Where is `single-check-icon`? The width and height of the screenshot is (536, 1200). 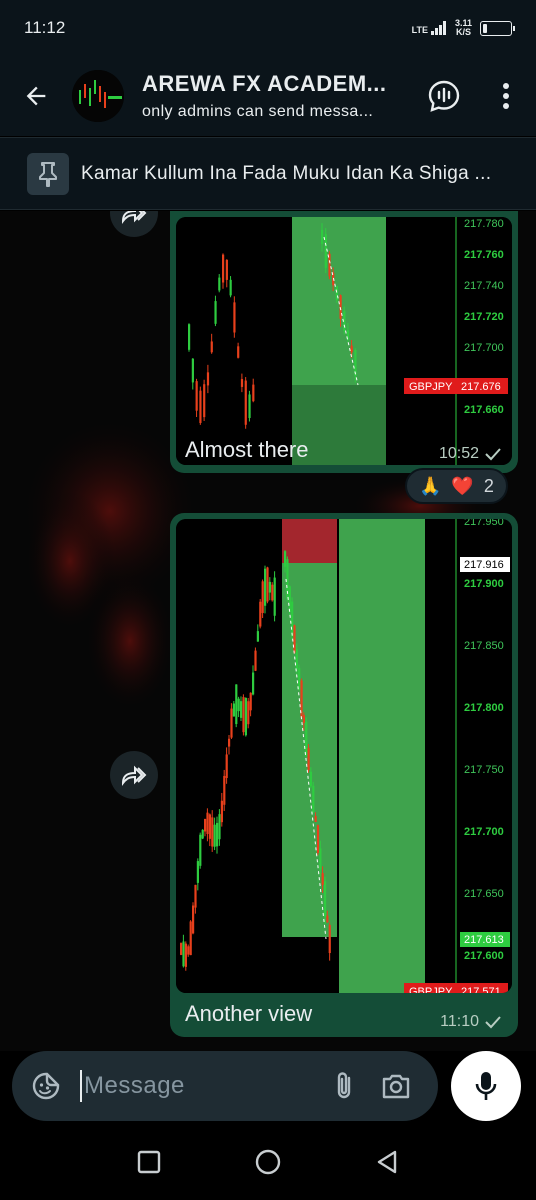 single-check-icon is located at coordinates (493, 1022).